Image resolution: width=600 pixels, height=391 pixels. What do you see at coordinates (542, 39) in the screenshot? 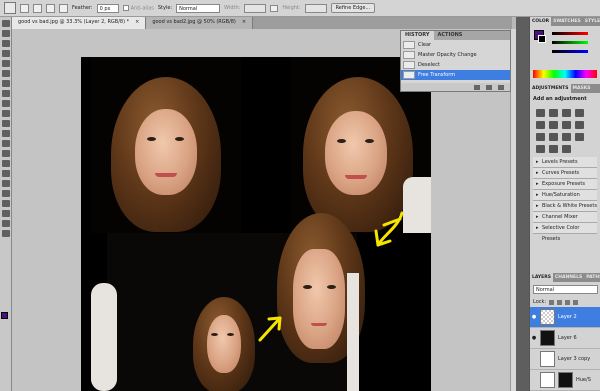
I see `background-color-swatch` at bounding box center [542, 39].